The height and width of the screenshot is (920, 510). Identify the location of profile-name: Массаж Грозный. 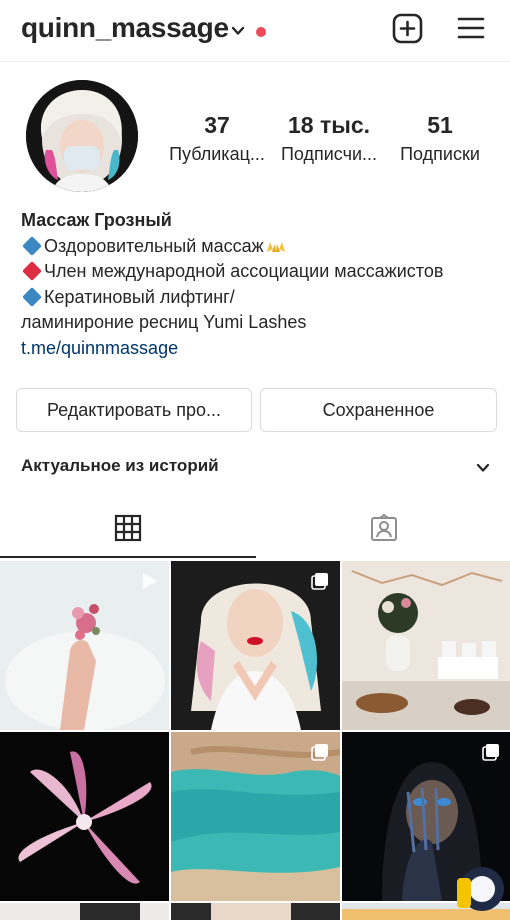
(96, 220).